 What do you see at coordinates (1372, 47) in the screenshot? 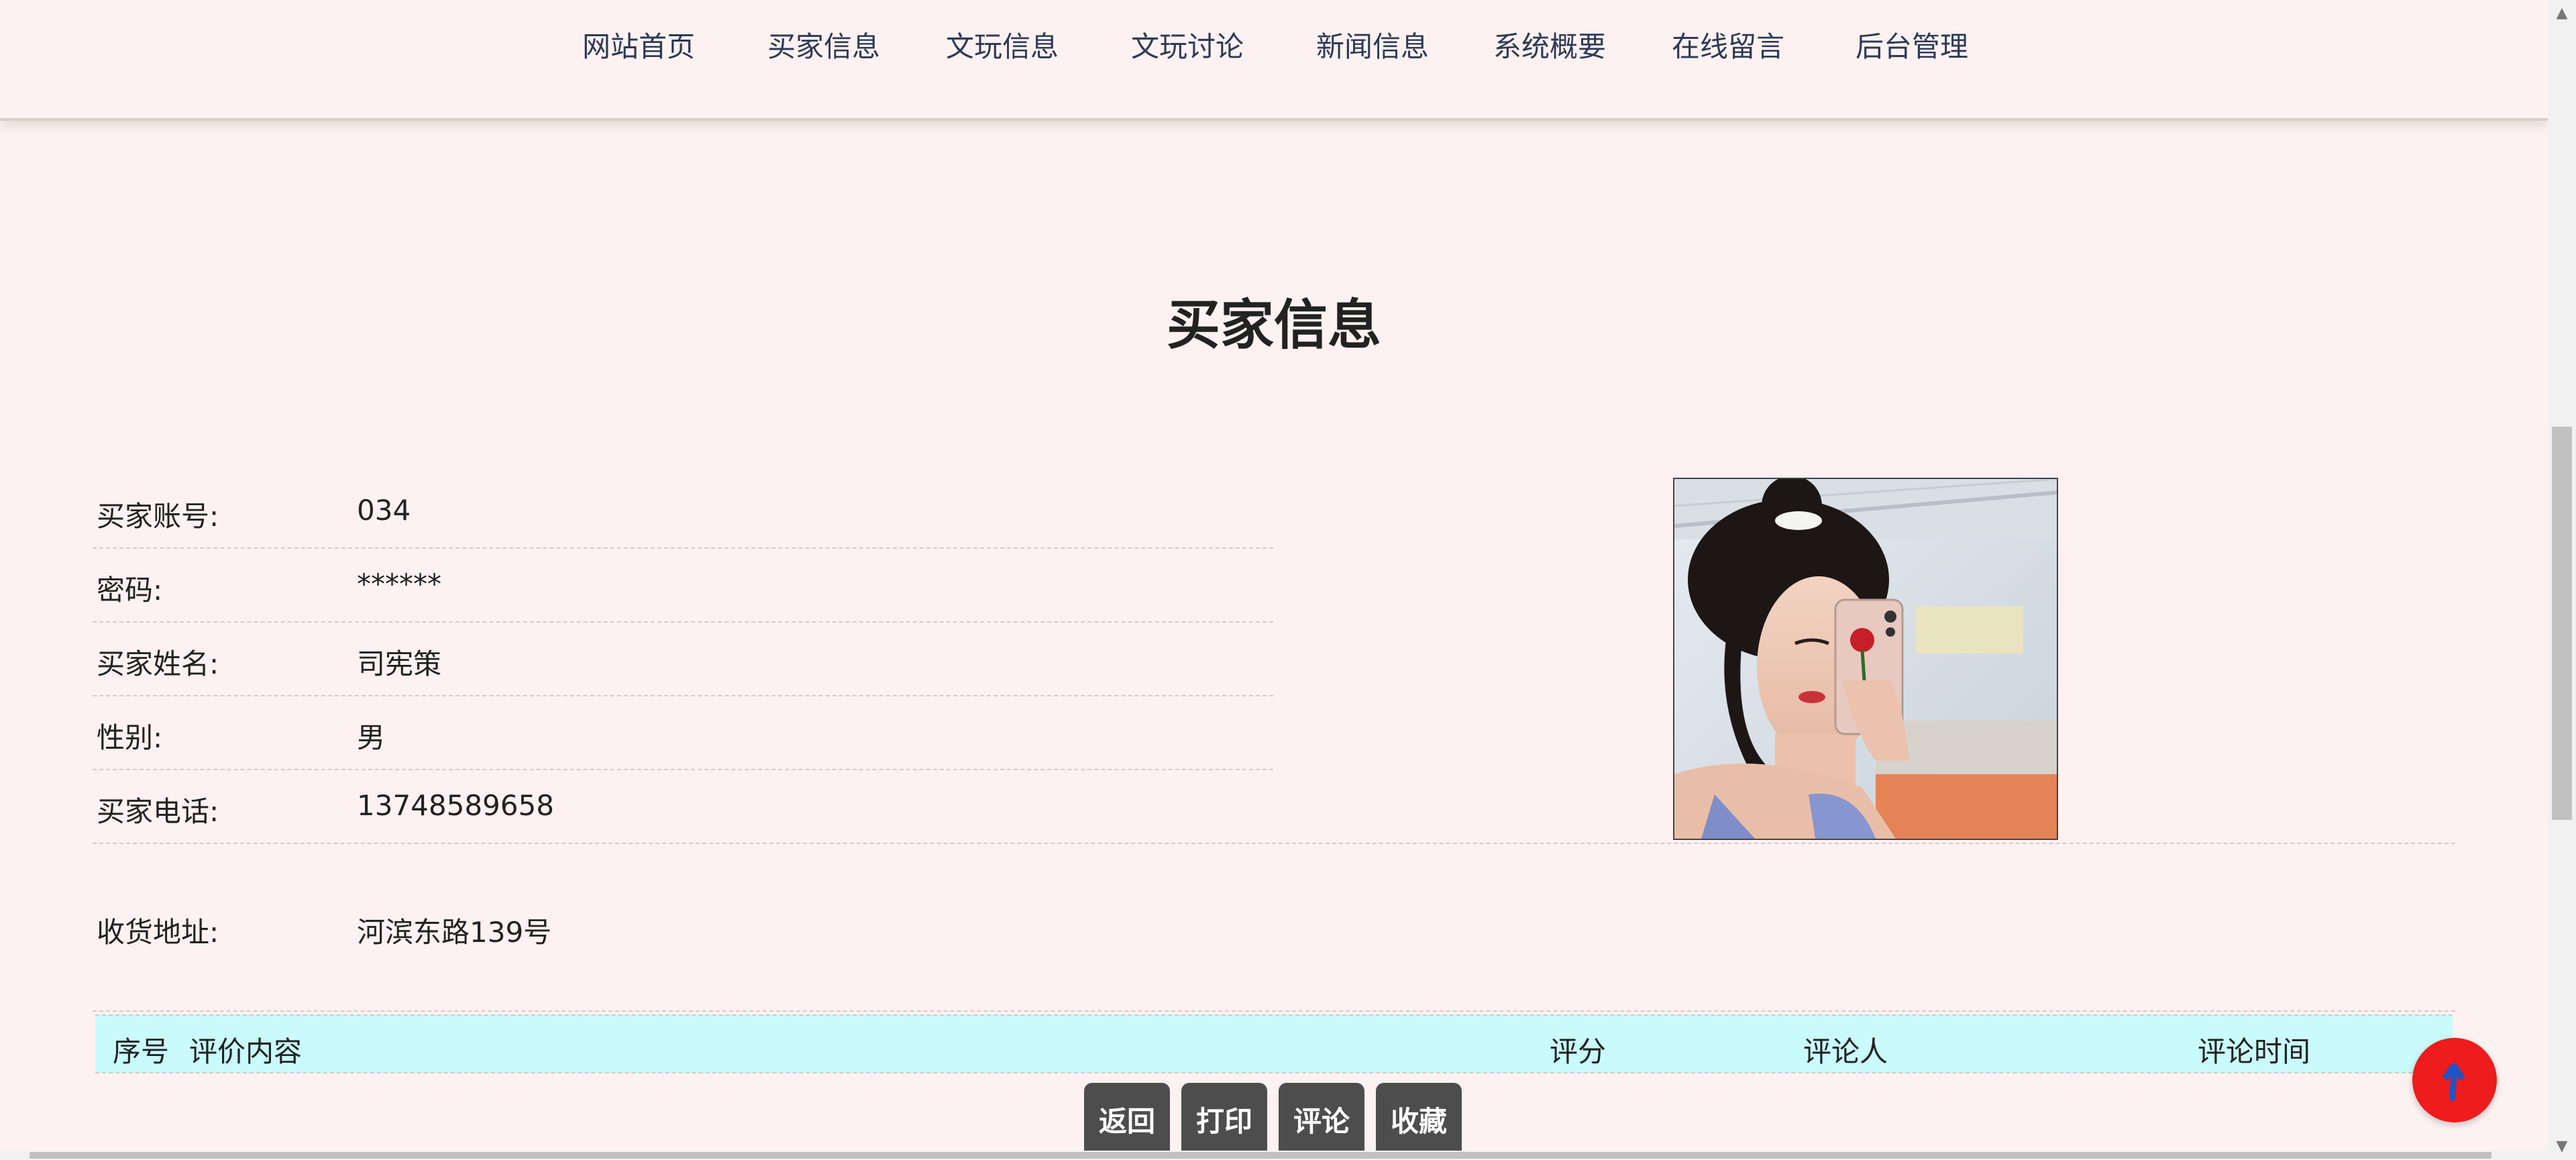
I see `nav-item-news: 新闻信息` at bounding box center [1372, 47].